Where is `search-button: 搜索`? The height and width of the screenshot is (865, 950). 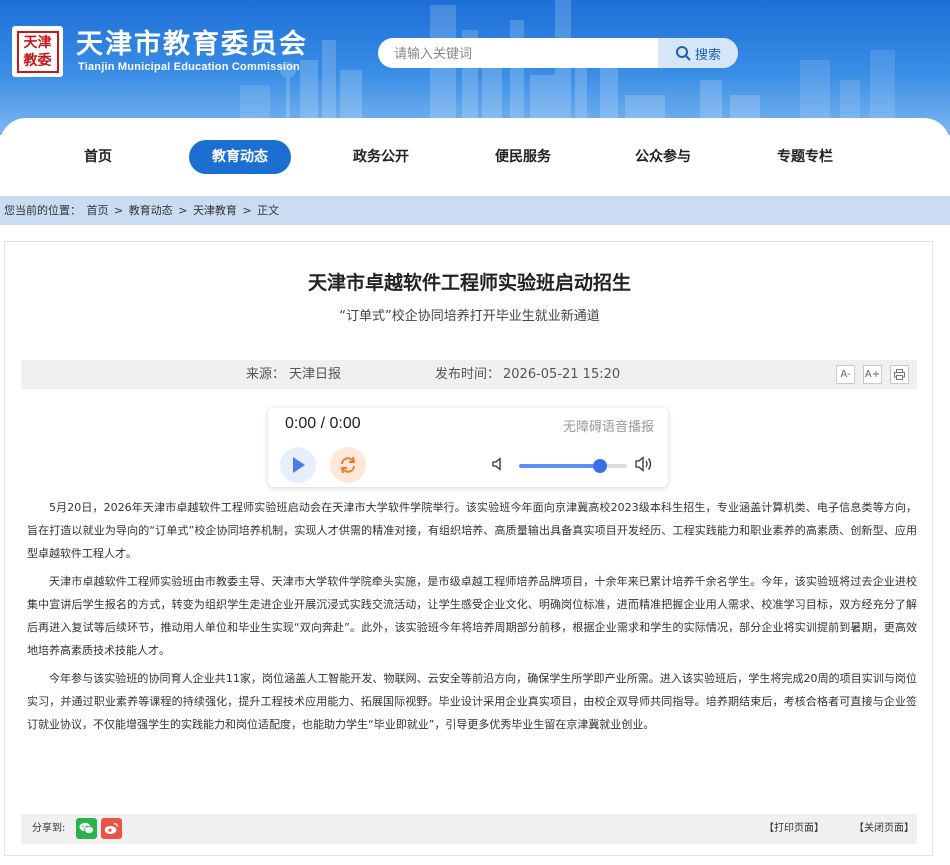
search-button: 搜索 is located at coordinates (698, 53).